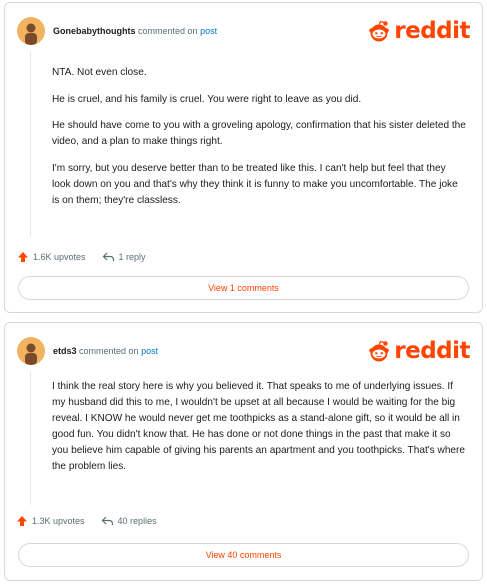 This screenshot has height=585, width=487. Describe the element at coordinates (99, 72) in the screenshot. I see `comment-paragraph: NTA. Not even close.` at that location.